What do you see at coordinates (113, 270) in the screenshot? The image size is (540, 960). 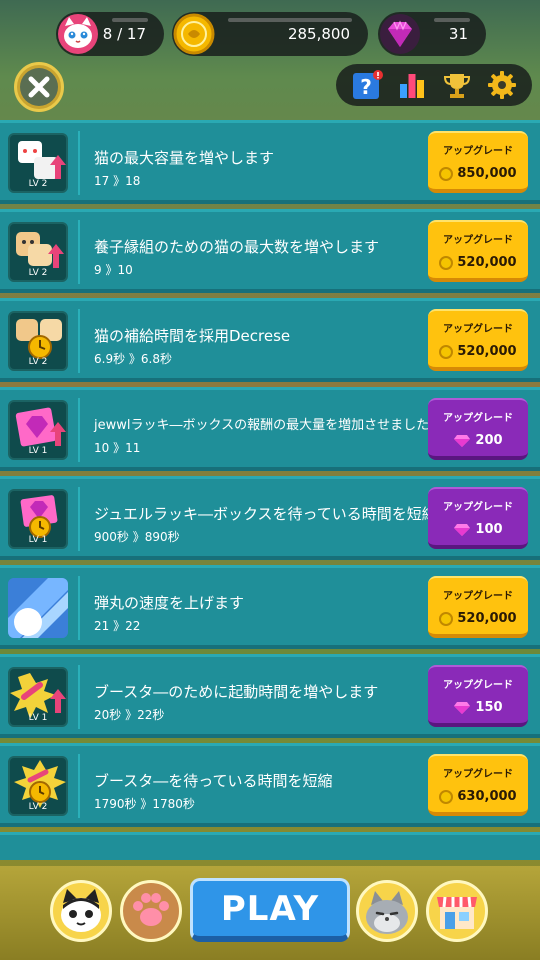 I see `upgrade-progress: 9 》10` at bounding box center [113, 270].